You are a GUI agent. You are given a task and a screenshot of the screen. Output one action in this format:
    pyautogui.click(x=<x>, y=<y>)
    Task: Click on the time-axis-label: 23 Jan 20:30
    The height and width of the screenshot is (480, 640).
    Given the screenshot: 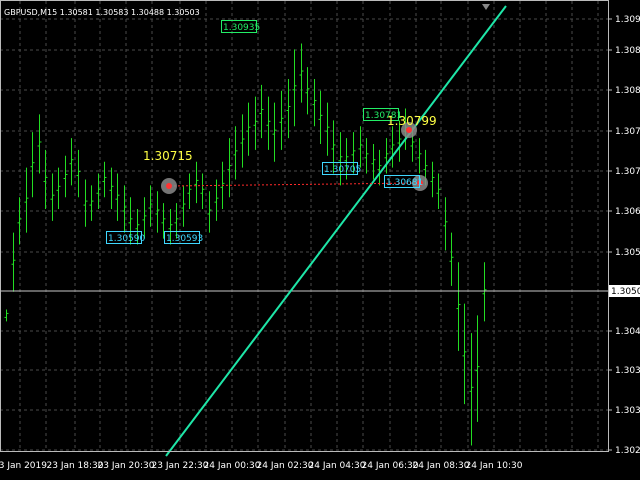 What is the action you would take?
    pyautogui.click(x=126, y=466)
    